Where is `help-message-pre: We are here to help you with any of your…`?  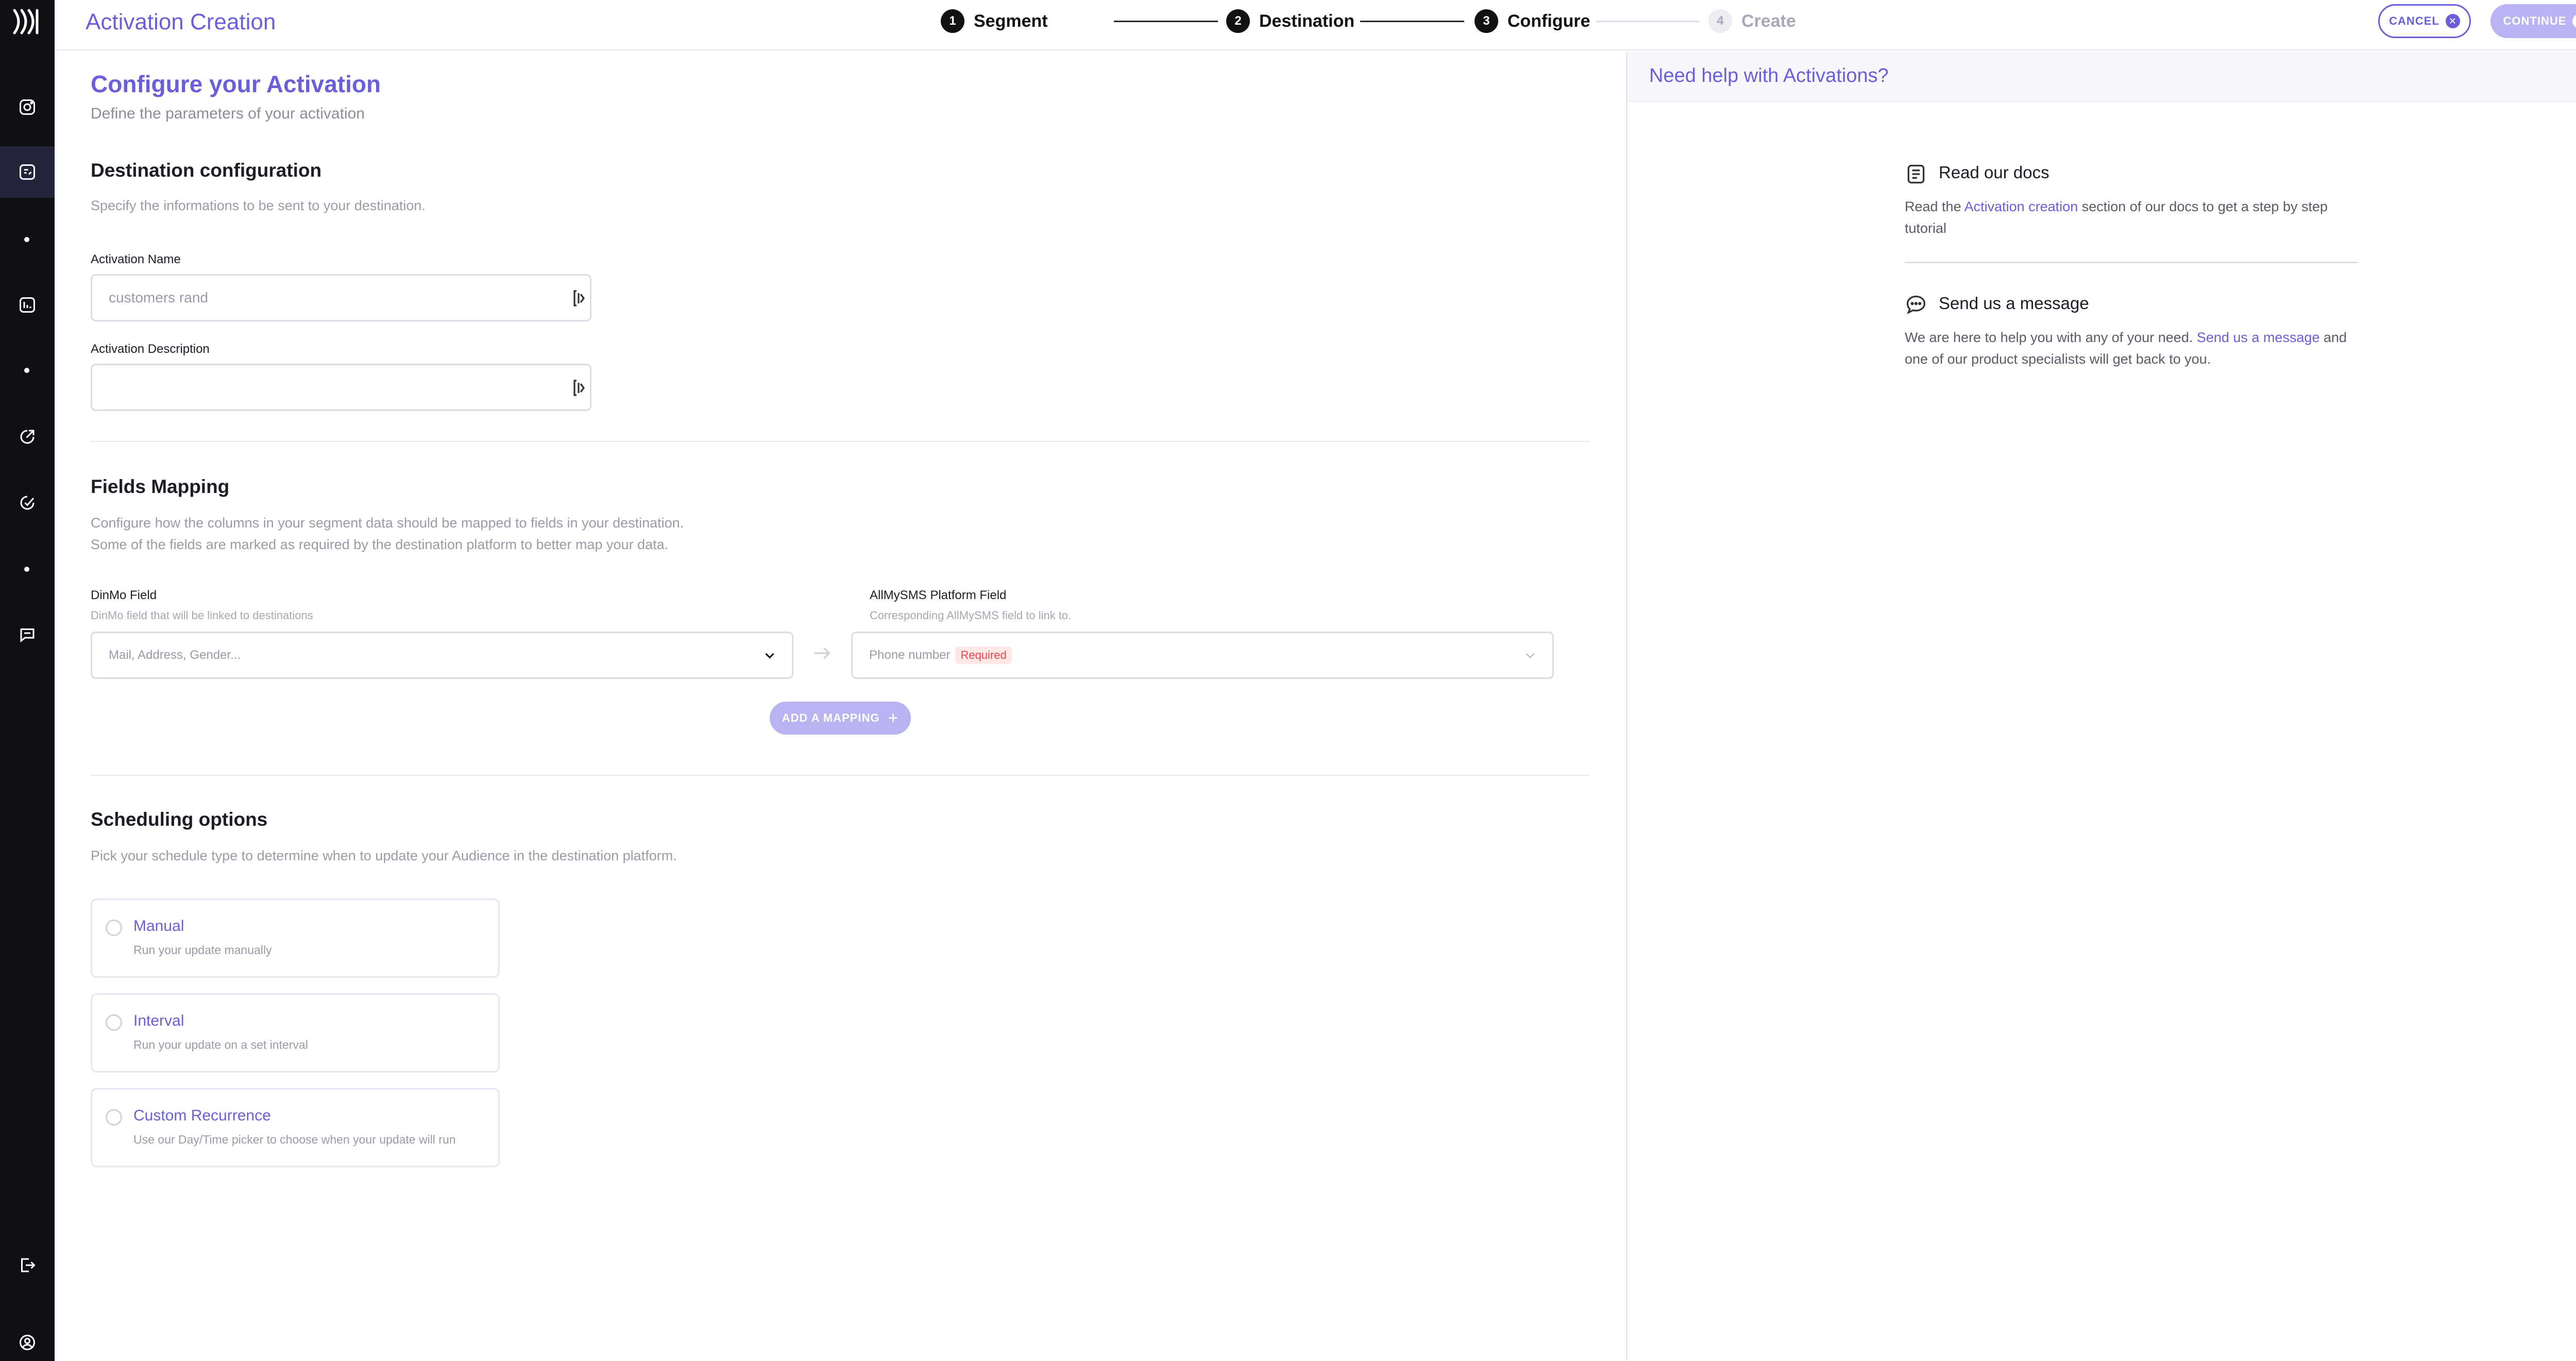 help-message-pre: We are here to help you with any of your… is located at coordinates (2051, 337).